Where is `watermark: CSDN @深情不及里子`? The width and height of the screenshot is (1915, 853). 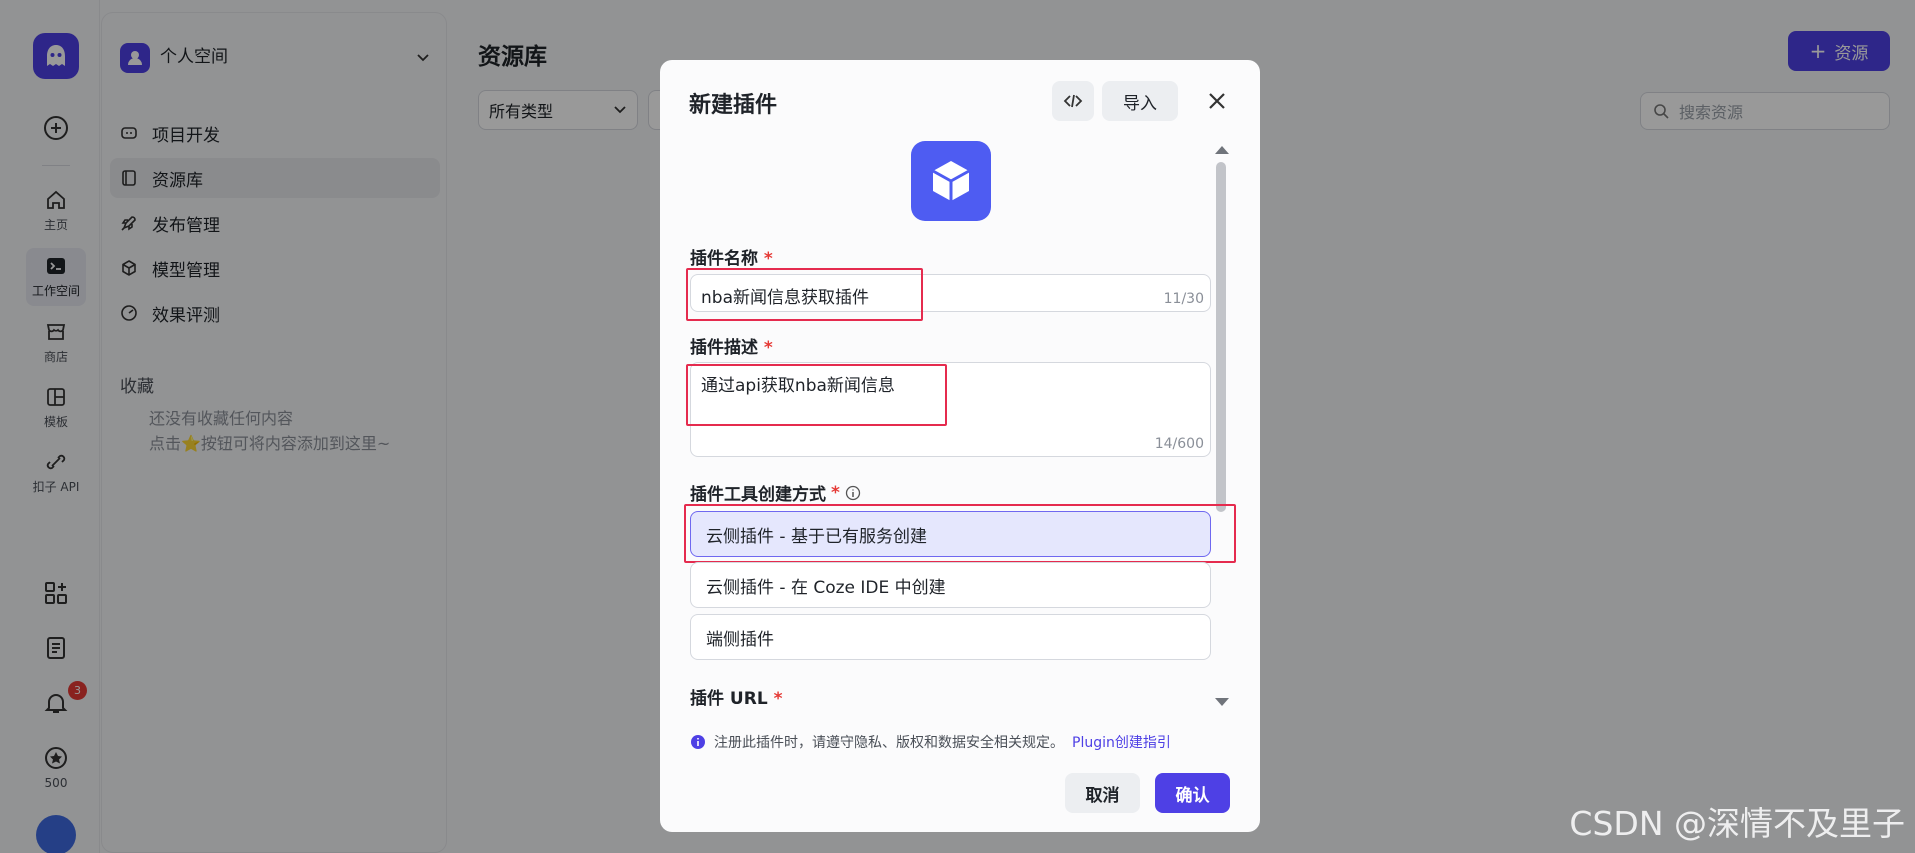 watermark: CSDN @深情不及里子 is located at coordinates (1737, 823).